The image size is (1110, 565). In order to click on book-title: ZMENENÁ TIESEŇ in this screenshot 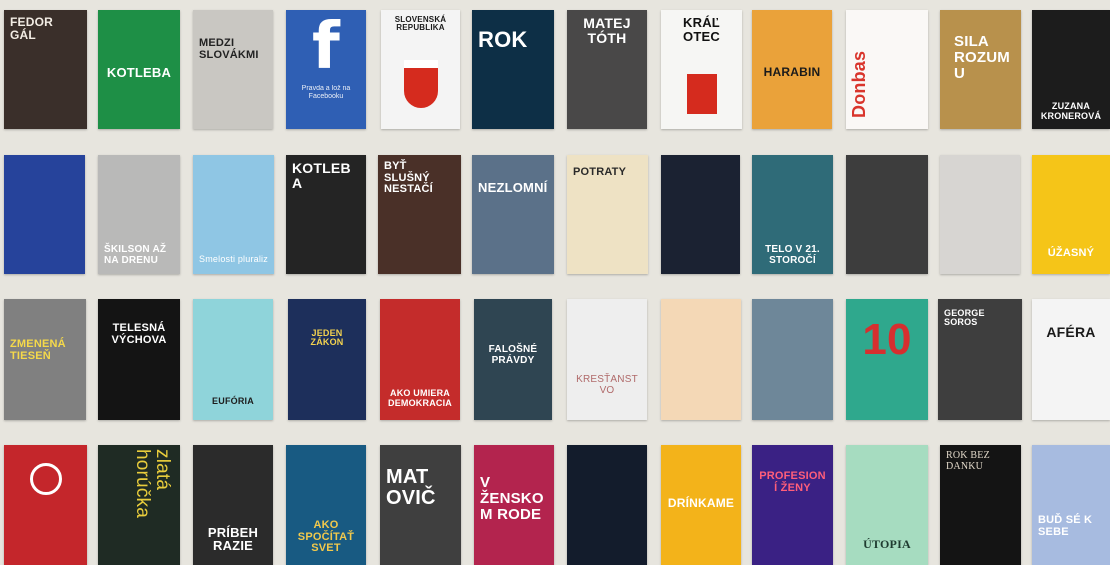, I will do `click(38, 350)`.